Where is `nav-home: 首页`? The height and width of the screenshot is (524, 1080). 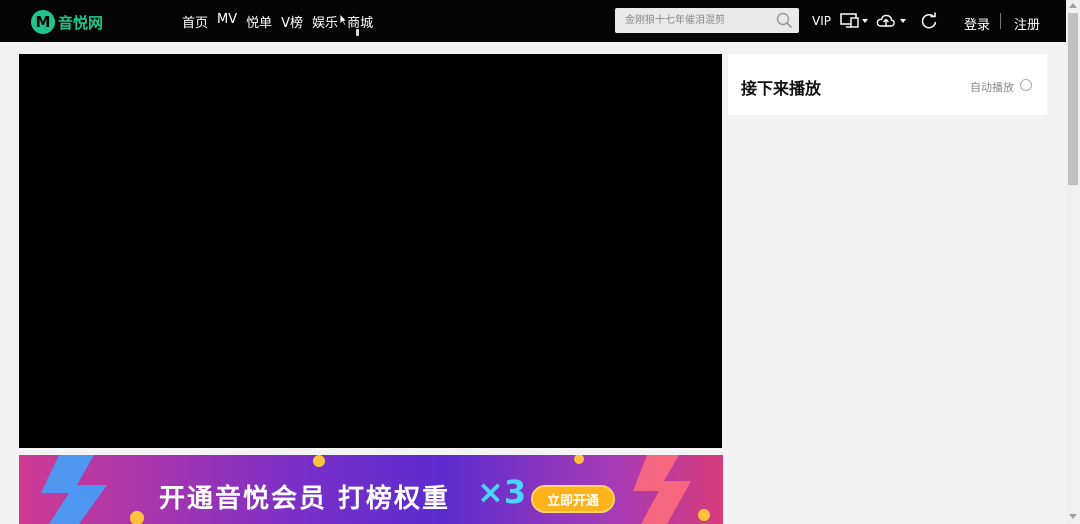 nav-home: 首页 is located at coordinates (195, 21).